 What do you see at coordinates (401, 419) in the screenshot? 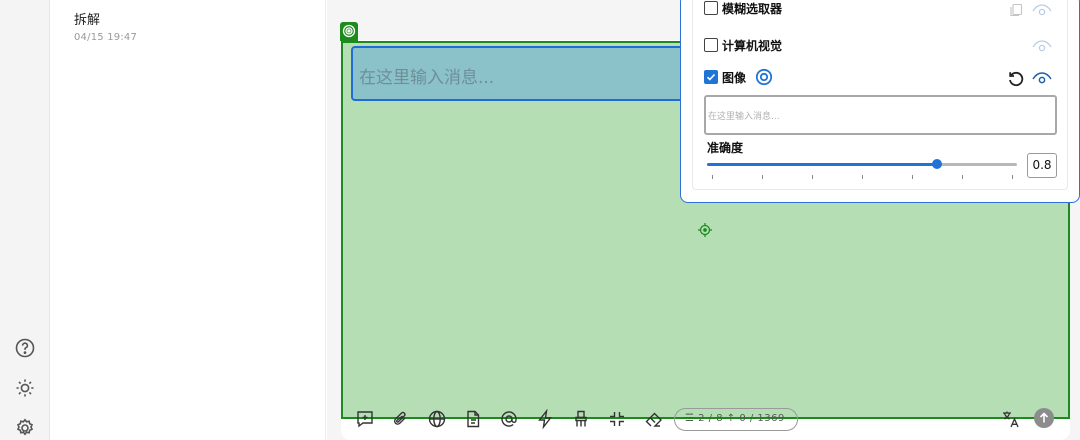
I see `attachment-icon` at bounding box center [401, 419].